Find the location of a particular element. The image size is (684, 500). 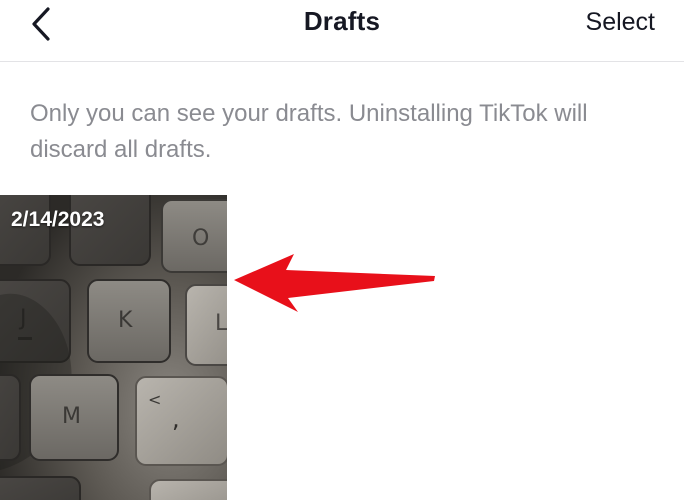

navigation-bar: Drafts Select is located at coordinates (342, 31).